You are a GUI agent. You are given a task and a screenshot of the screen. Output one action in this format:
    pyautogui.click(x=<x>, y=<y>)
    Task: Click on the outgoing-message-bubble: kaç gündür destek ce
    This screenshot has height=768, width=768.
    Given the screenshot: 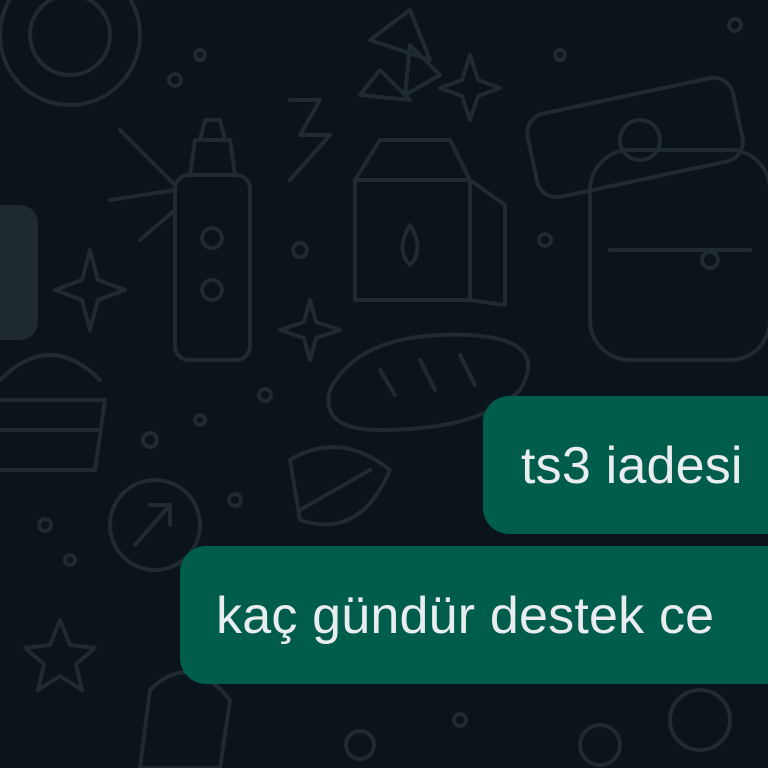 What is the action you would take?
    pyautogui.click(x=474, y=615)
    